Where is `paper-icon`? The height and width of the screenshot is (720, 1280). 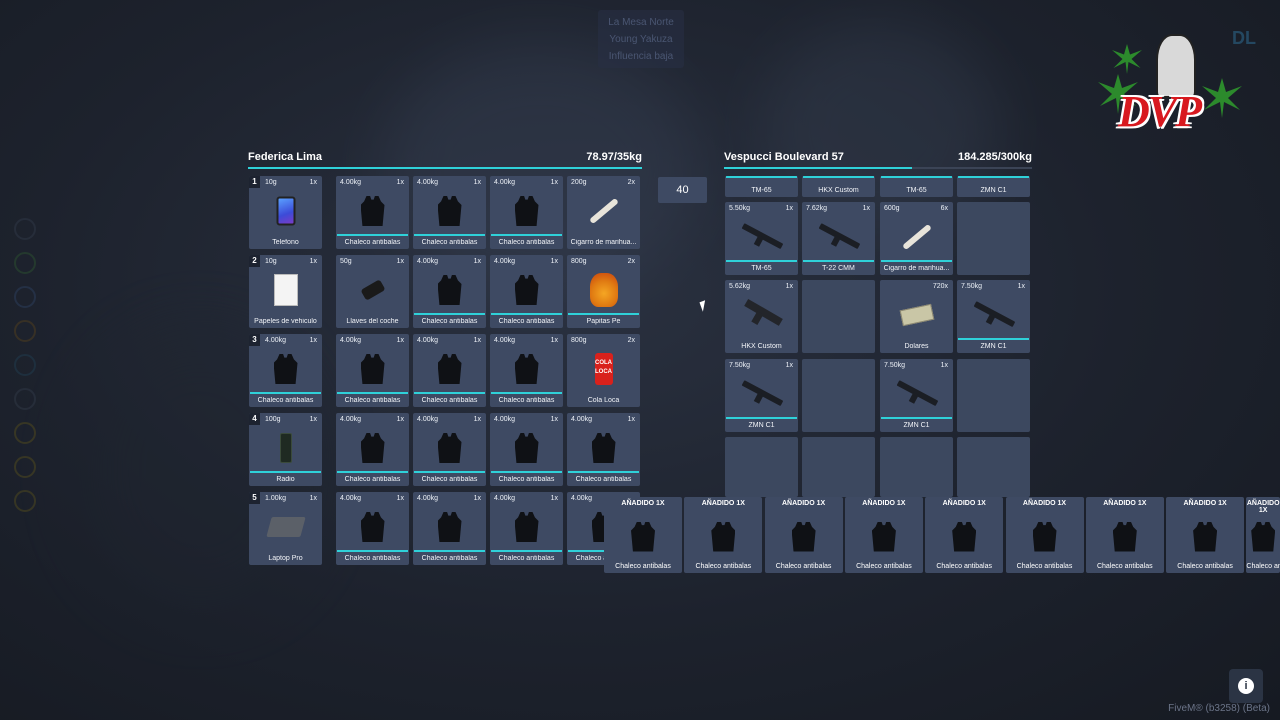 paper-icon is located at coordinates (285, 290).